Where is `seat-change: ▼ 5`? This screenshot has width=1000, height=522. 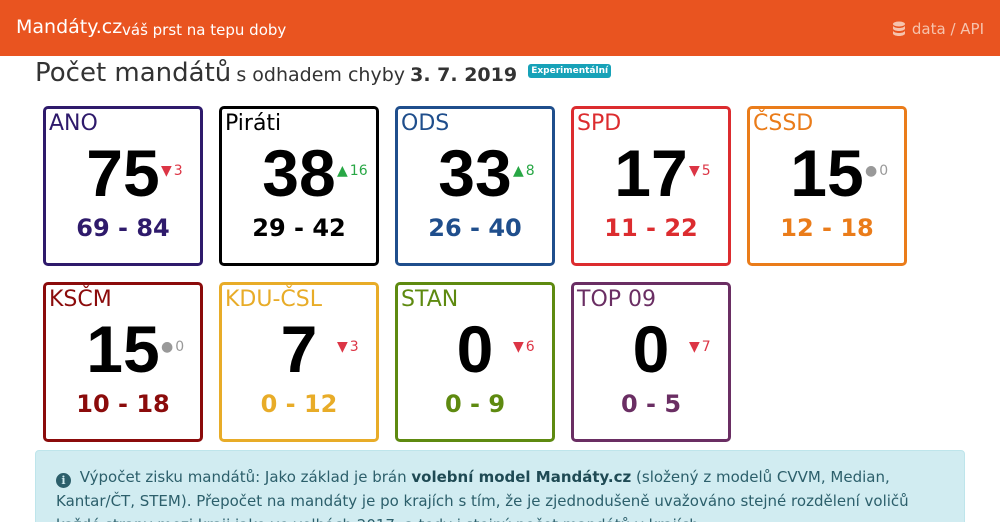 seat-change: ▼ 5 is located at coordinates (700, 171).